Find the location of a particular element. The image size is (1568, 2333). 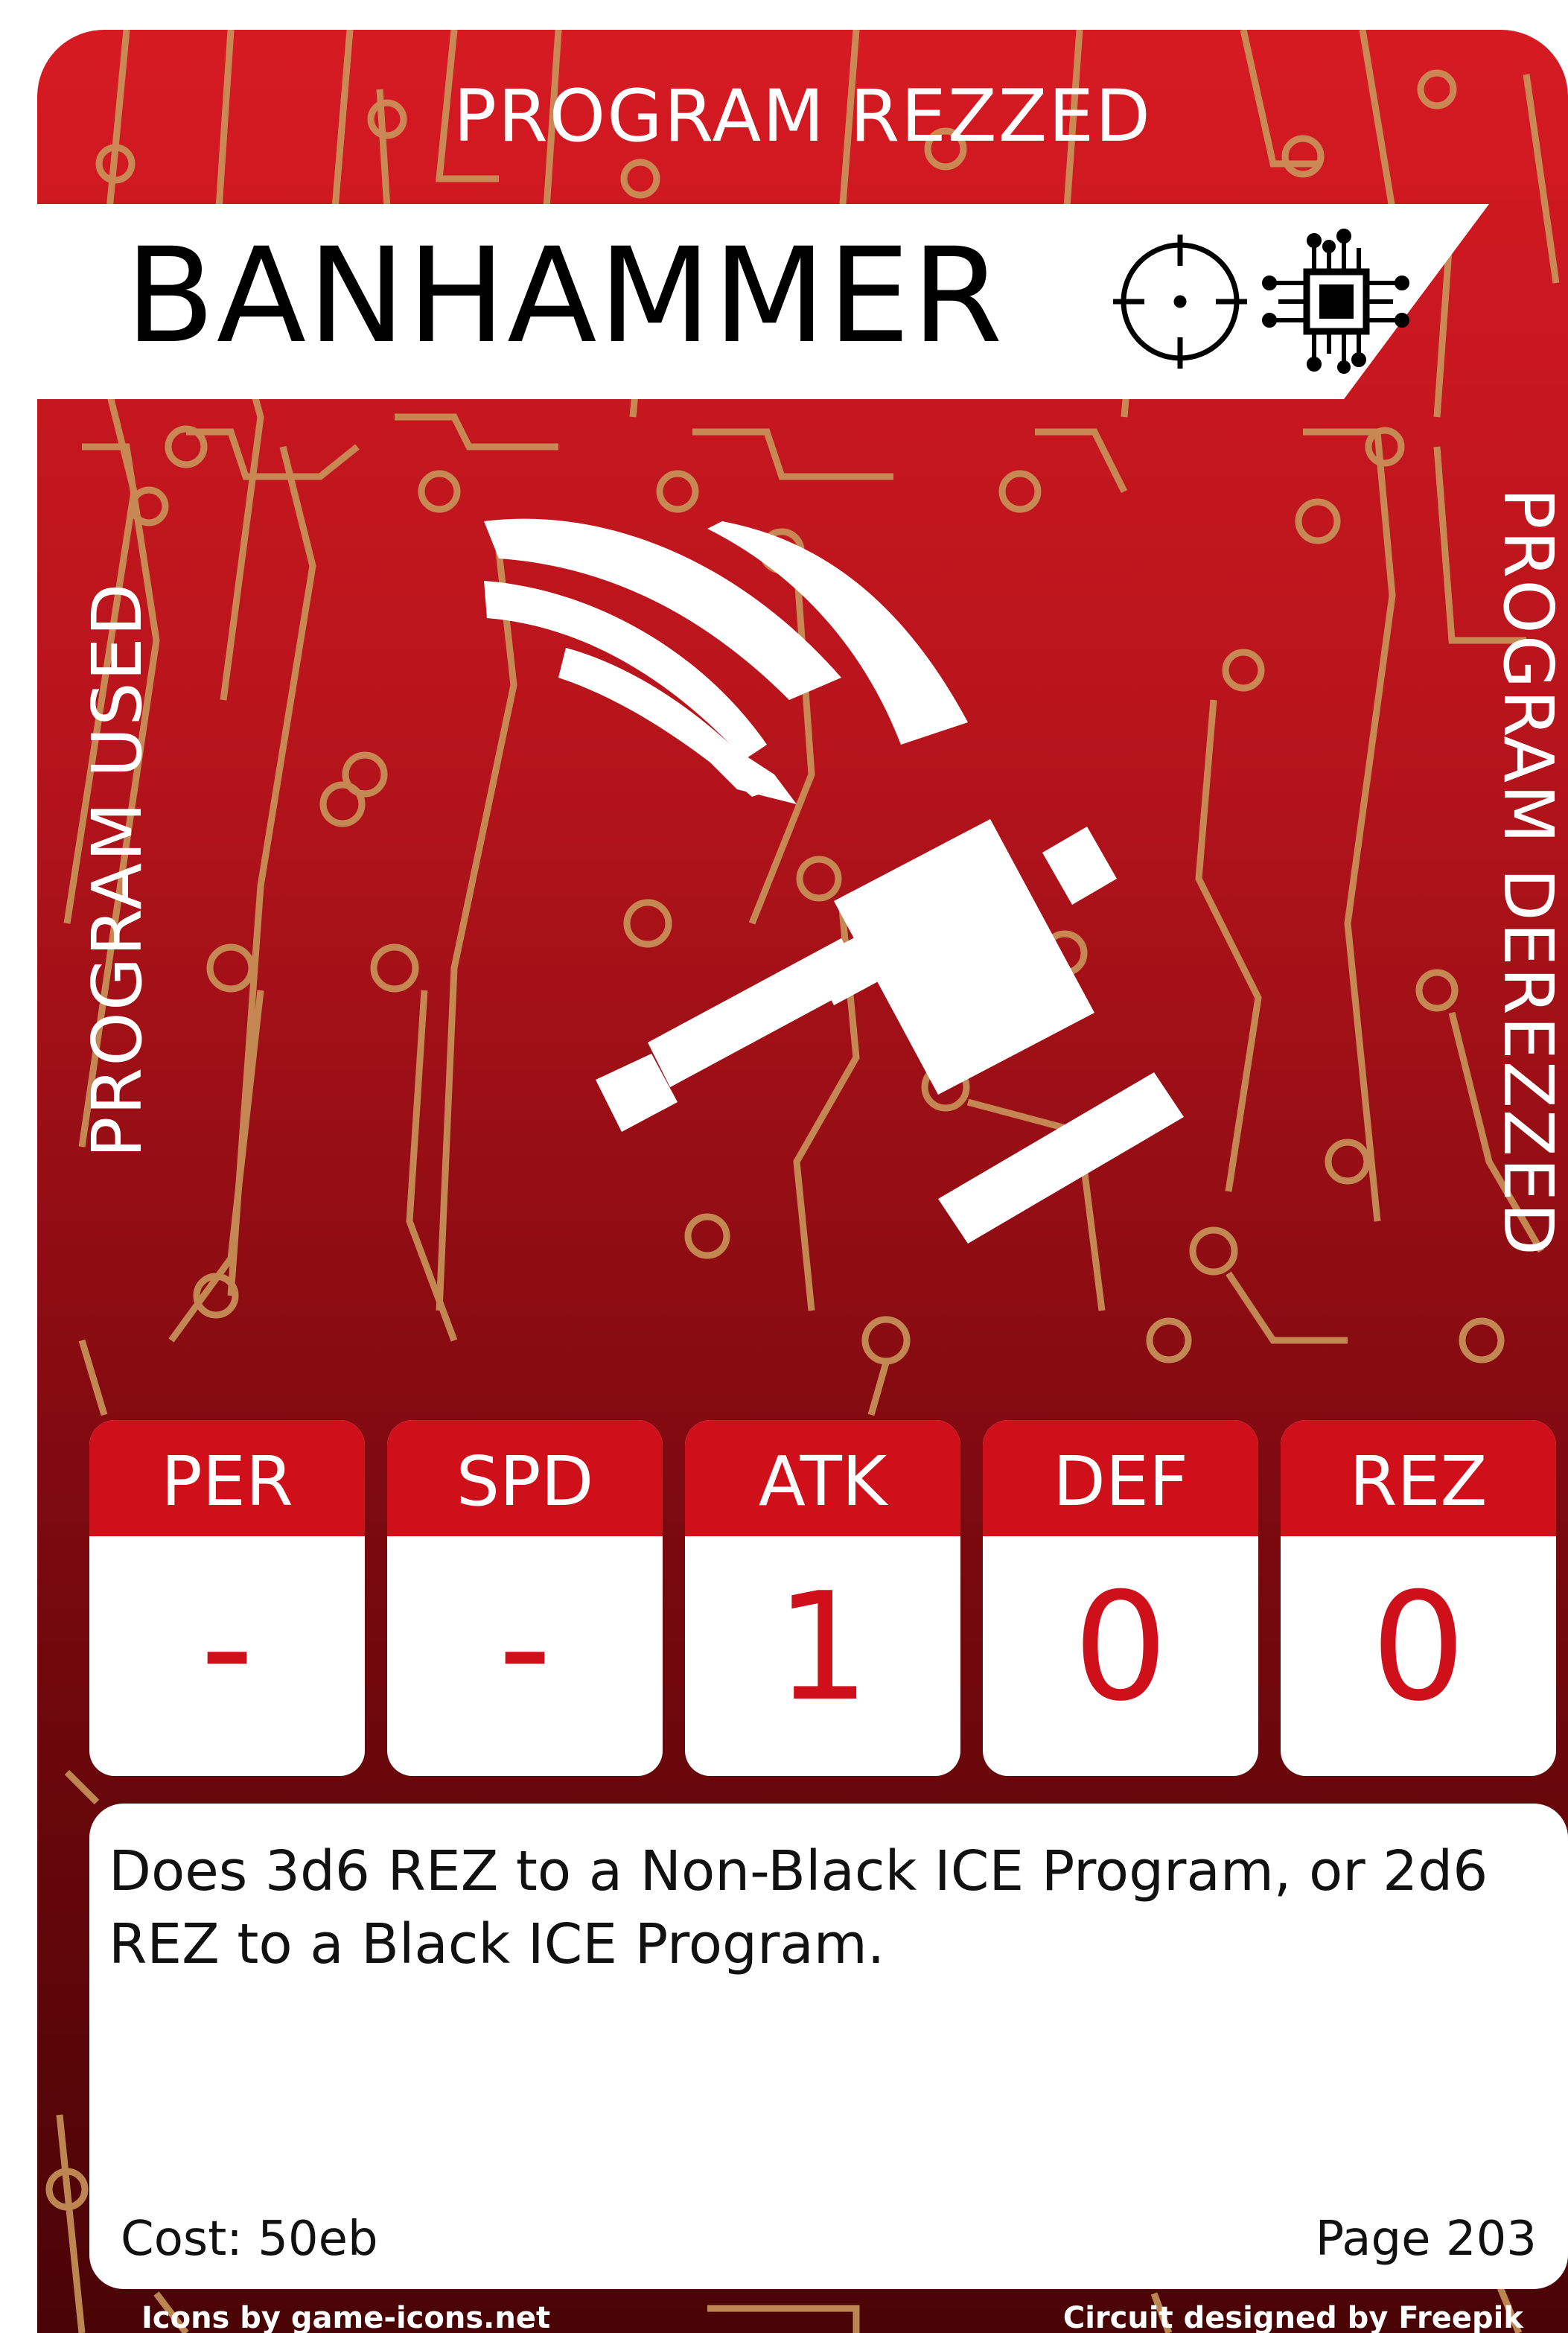

stat-rez: REZ 0 is located at coordinates (1418, 1598).